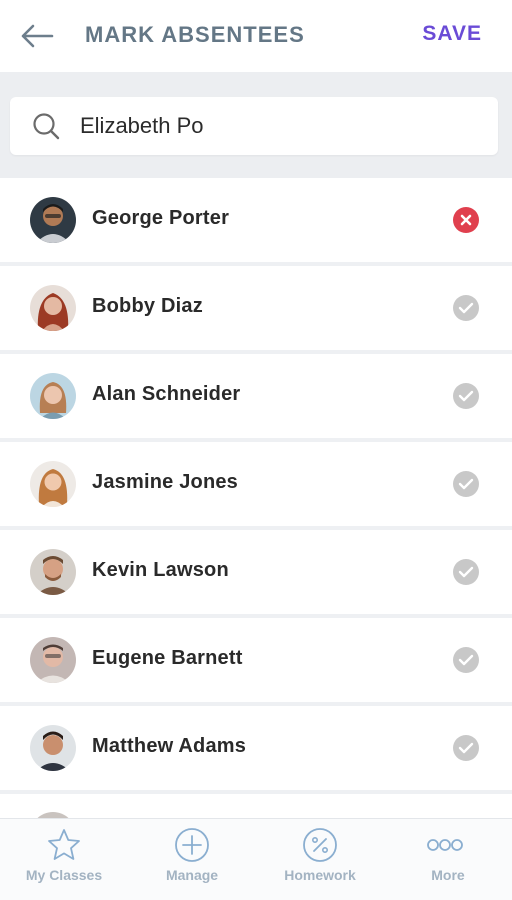 This screenshot has height=900, width=512. Describe the element at coordinates (256, 572) in the screenshot. I see `student-row: Kevin Lawson` at that location.